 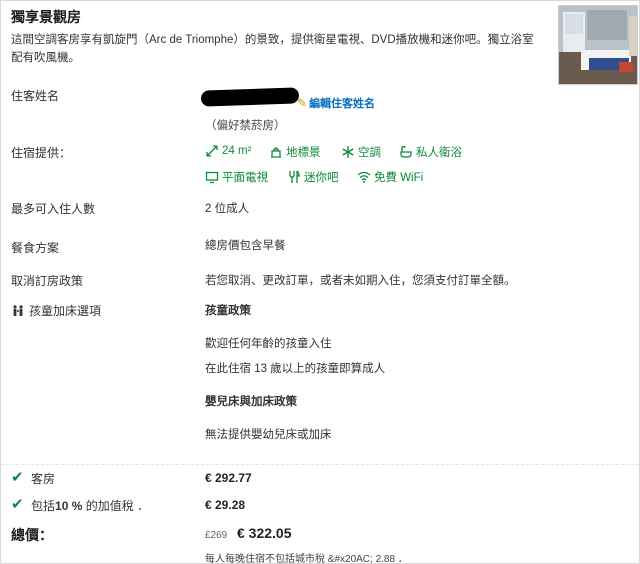 What do you see at coordinates (342, 104) in the screenshot?
I see `edit-guest-name-text: 編輯住客姓名` at bounding box center [342, 104].